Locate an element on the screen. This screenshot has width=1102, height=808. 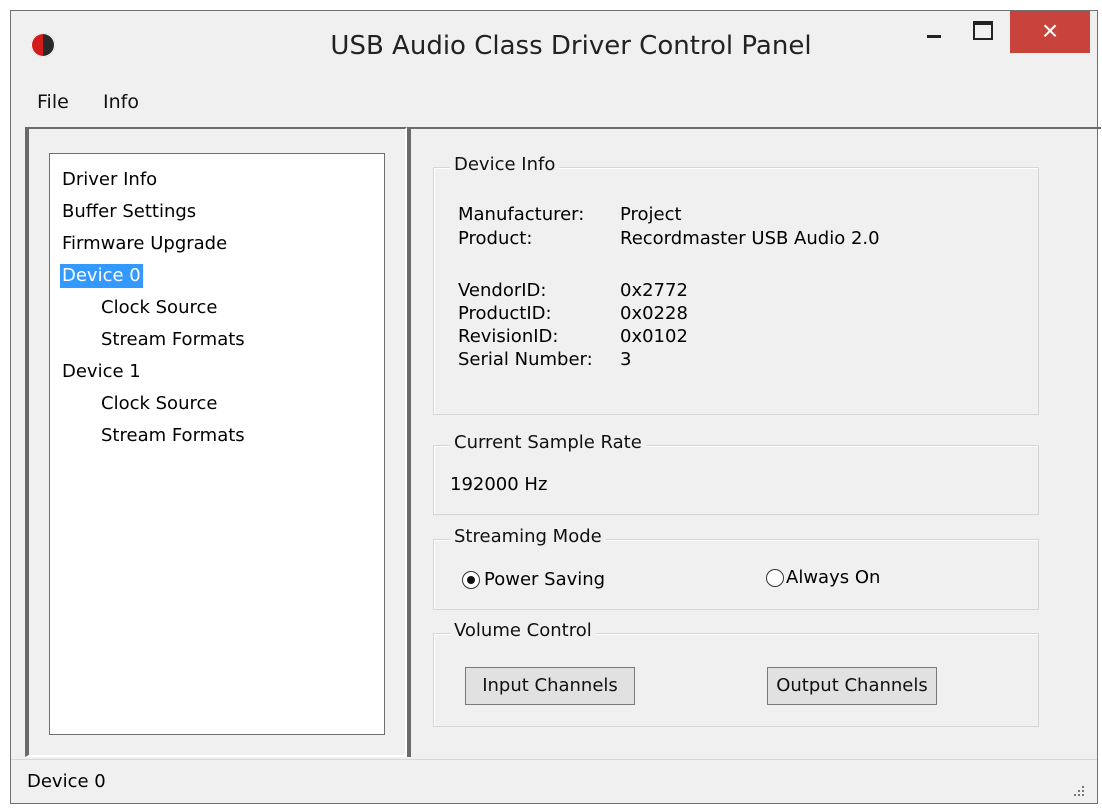
sample-rate-title: Current Sample Rate is located at coordinates (548, 442).